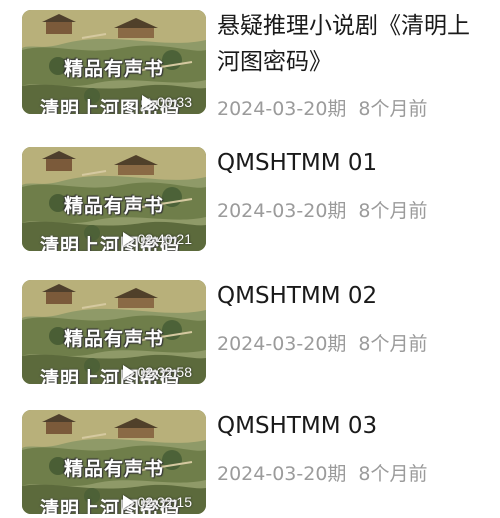 This screenshot has width=500, height=518. Describe the element at coordinates (165, 239) in the screenshot. I see `duration-text: 02:40:21` at that location.